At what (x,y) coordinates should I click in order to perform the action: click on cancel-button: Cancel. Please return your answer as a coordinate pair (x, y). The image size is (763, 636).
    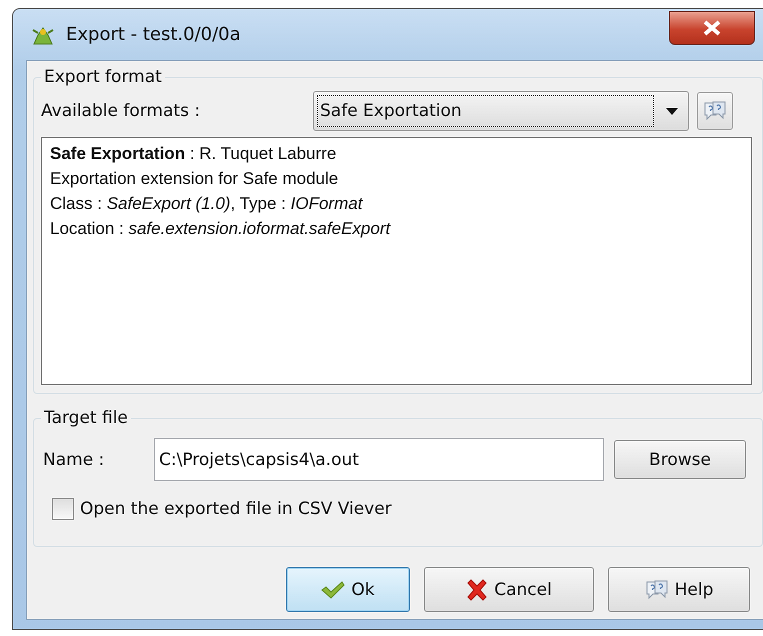
    Looking at the image, I should click on (509, 589).